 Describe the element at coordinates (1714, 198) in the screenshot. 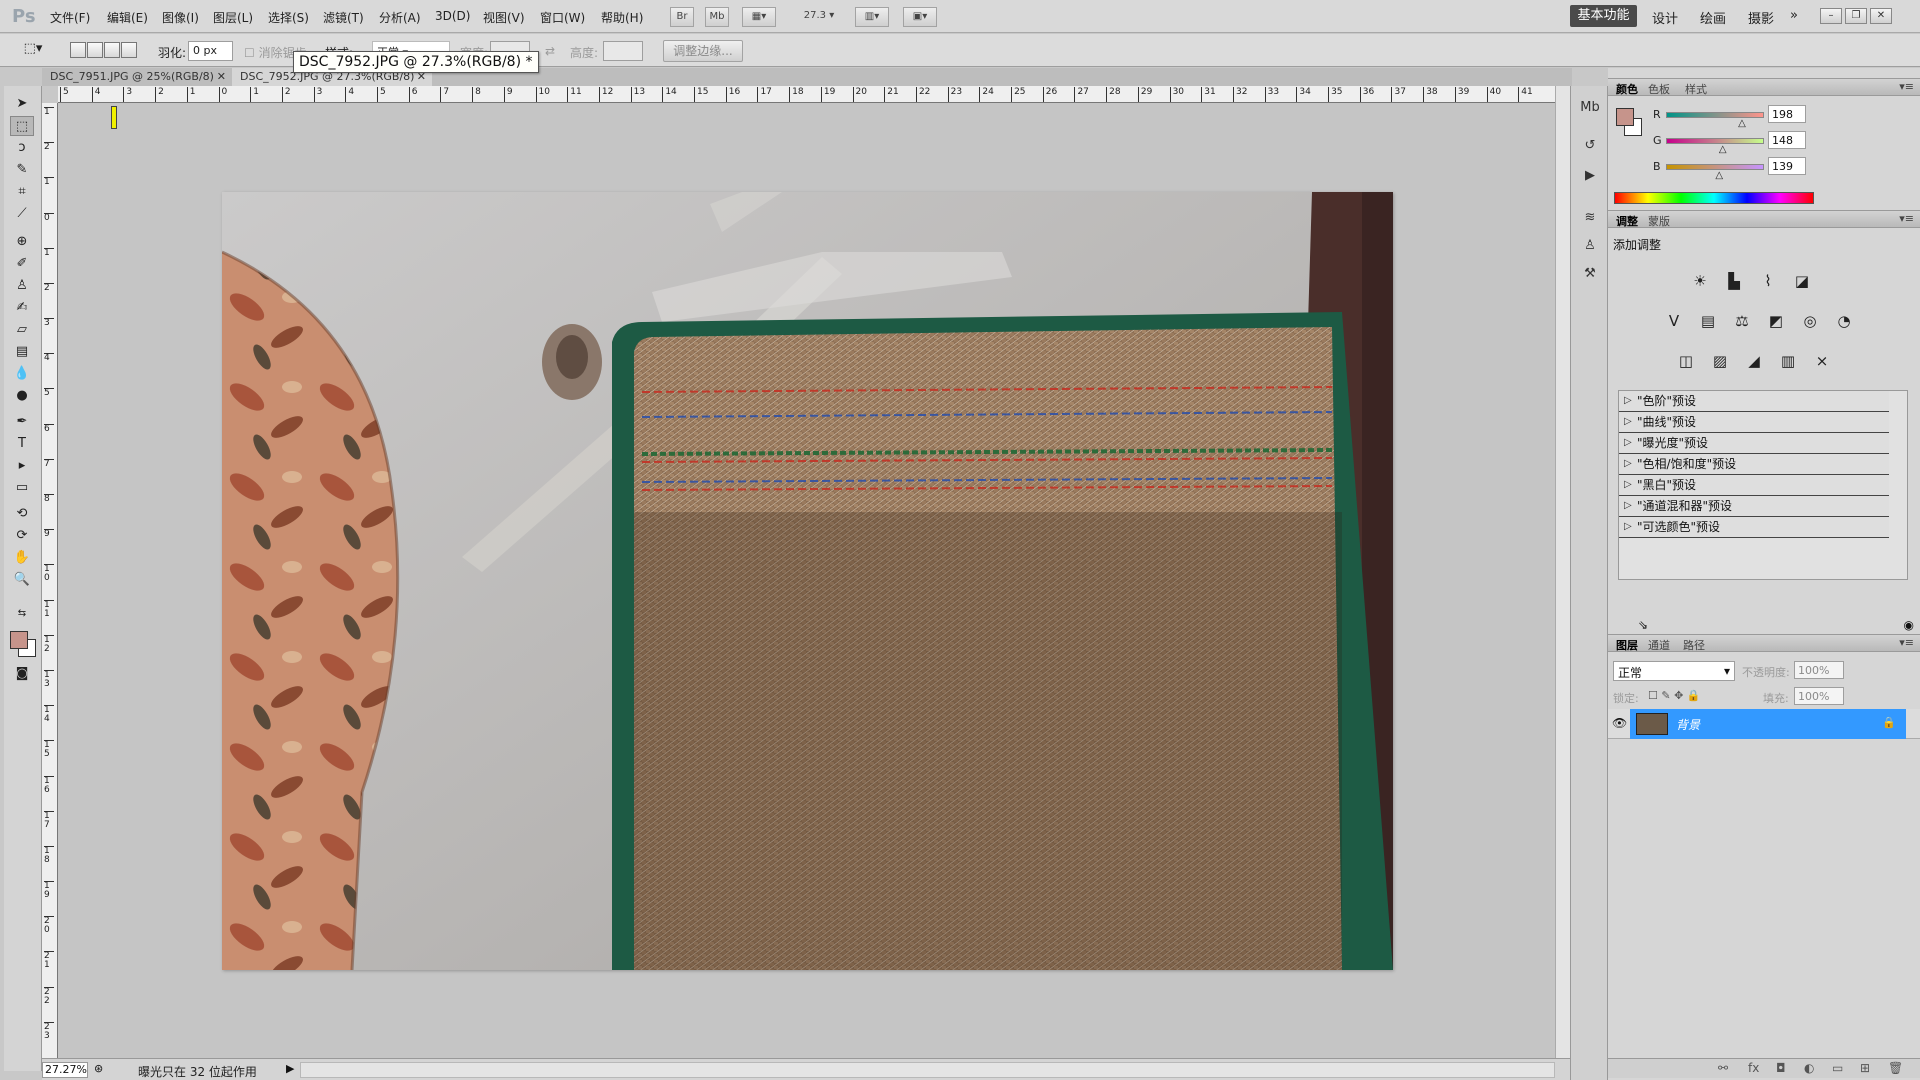

I see `color-spectrum-bar` at that location.